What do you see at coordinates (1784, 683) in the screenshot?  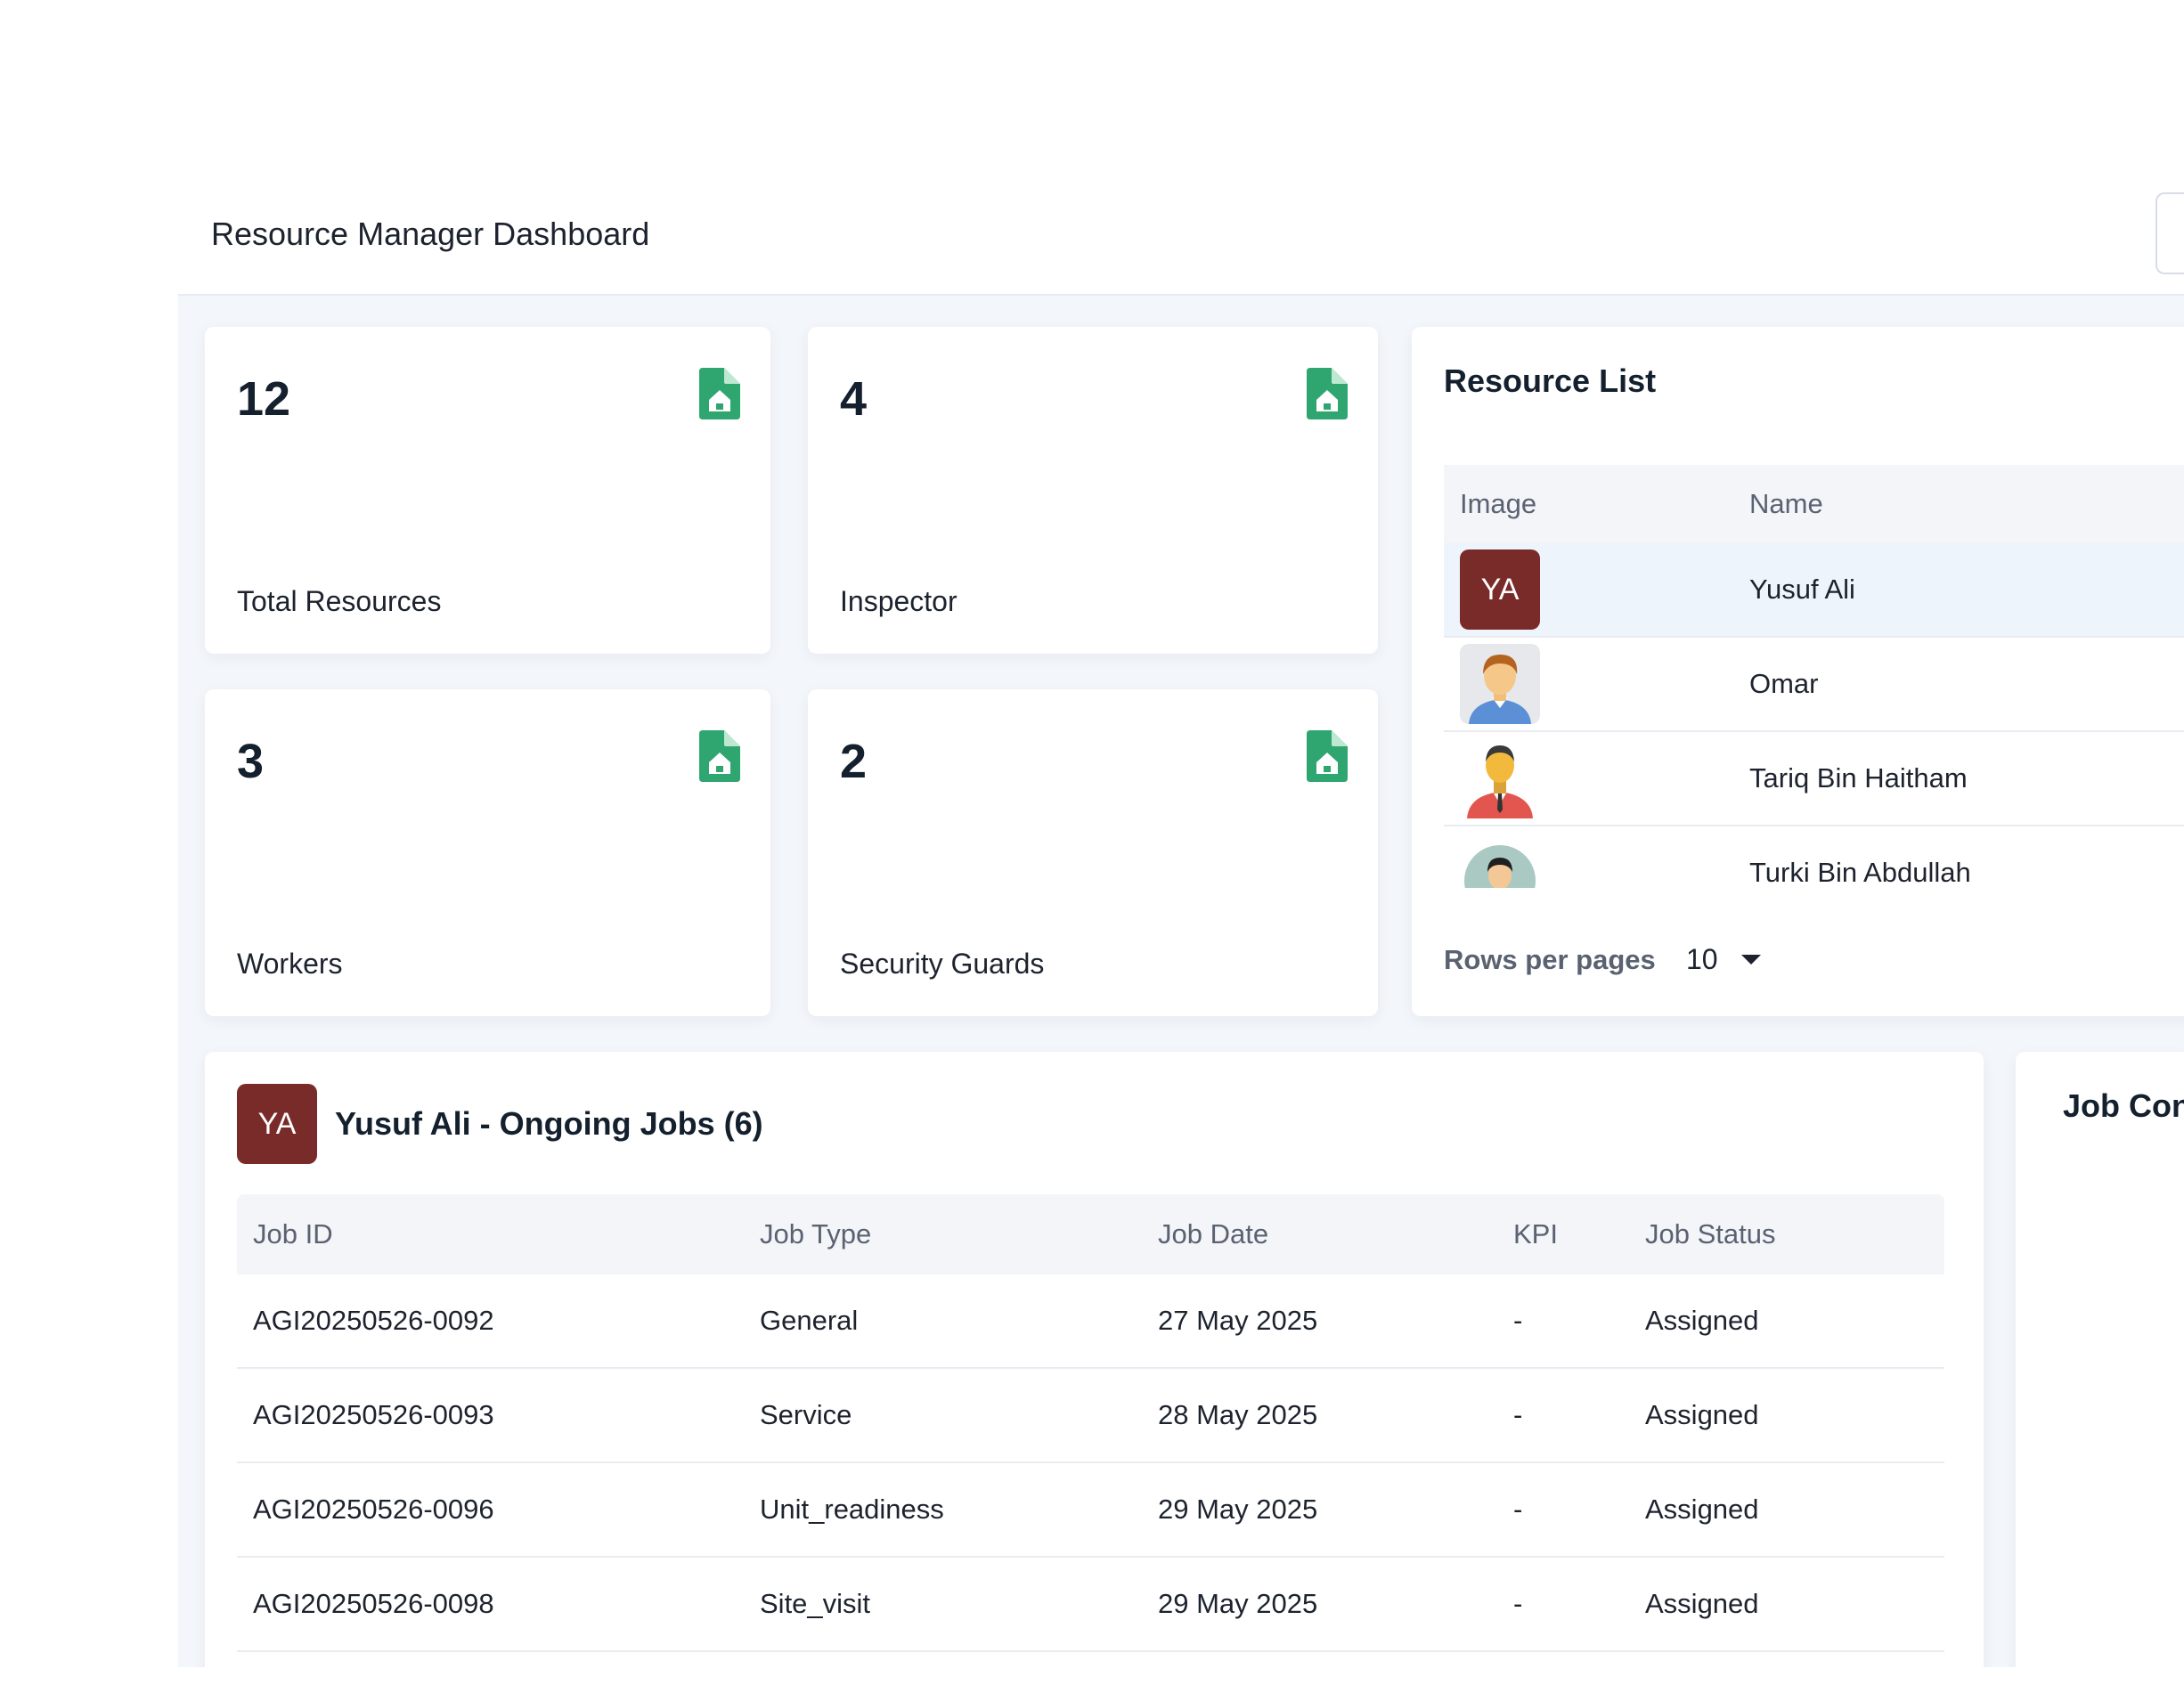 I see `resource-name: Omar` at bounding box center [1784, 683].